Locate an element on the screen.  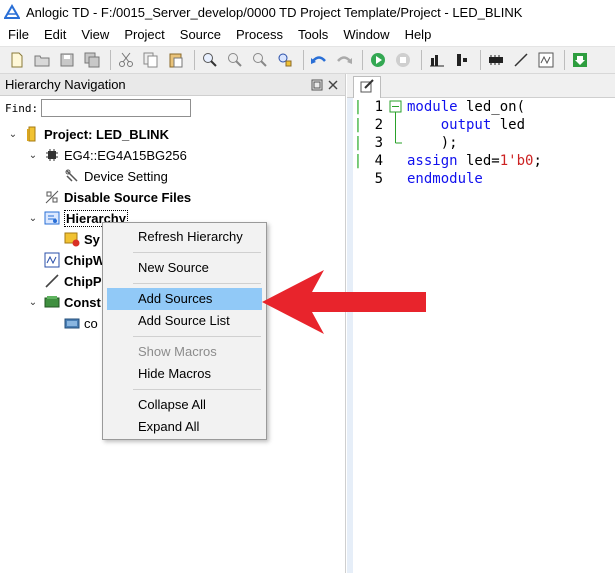
constraint-file-icon is located at coordinates (72, 323).